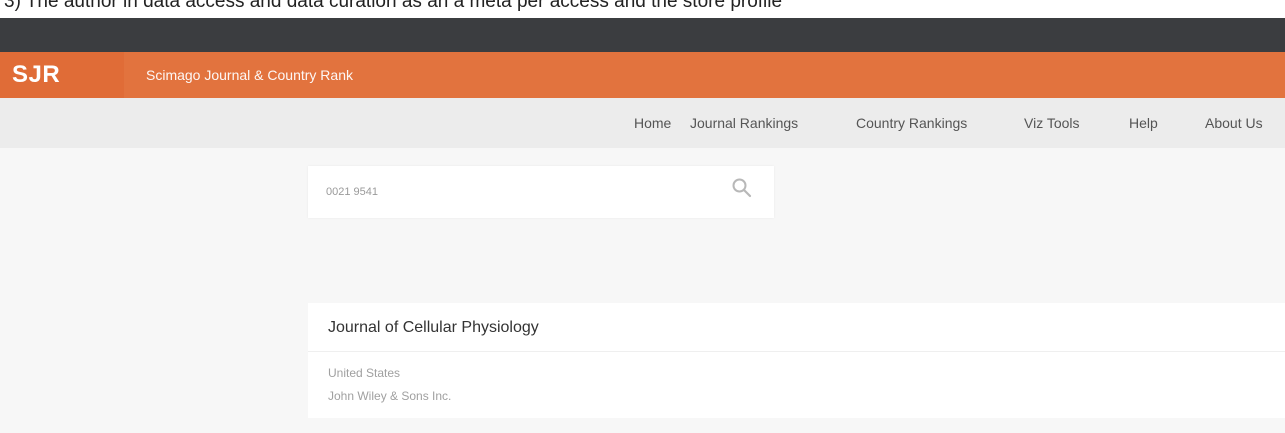 This screenshot has height=433, width=1285. Describe the element at coordinates (1052, 123) in the screenshot. I see `nav-viz-tools: Viz Tools` at that location.